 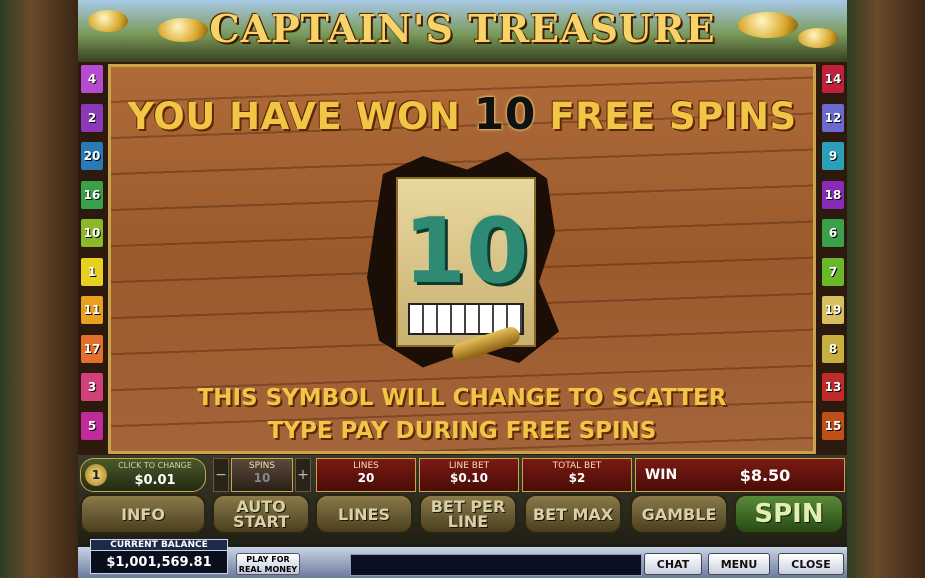 I want to click on right-payline-marker: 9, so click(x=833, y=156).